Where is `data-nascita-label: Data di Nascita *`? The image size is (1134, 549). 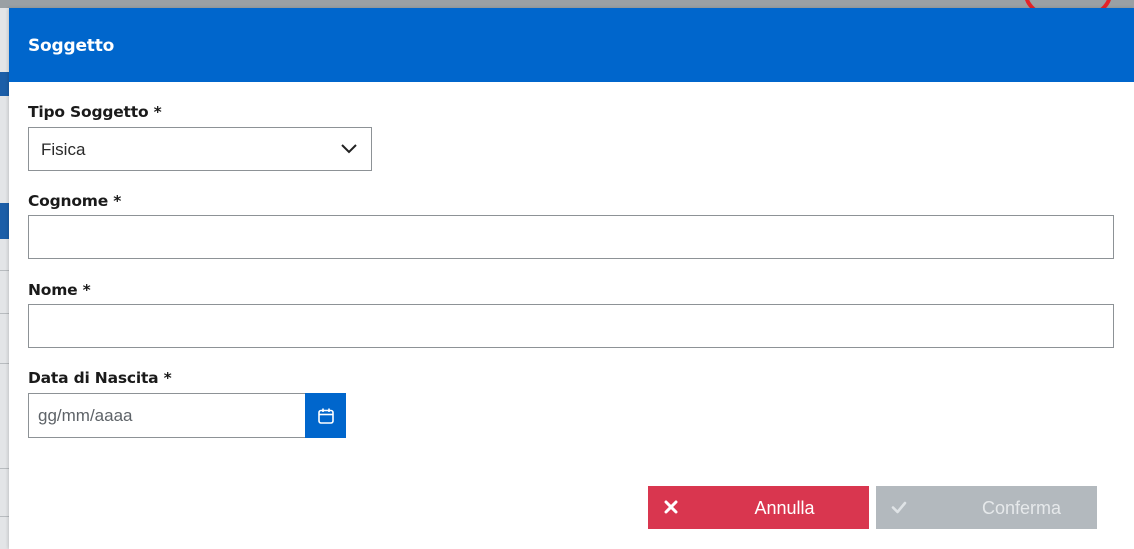
data-nascita-label: Data di Nascita * is located at coordinates (100, 378).